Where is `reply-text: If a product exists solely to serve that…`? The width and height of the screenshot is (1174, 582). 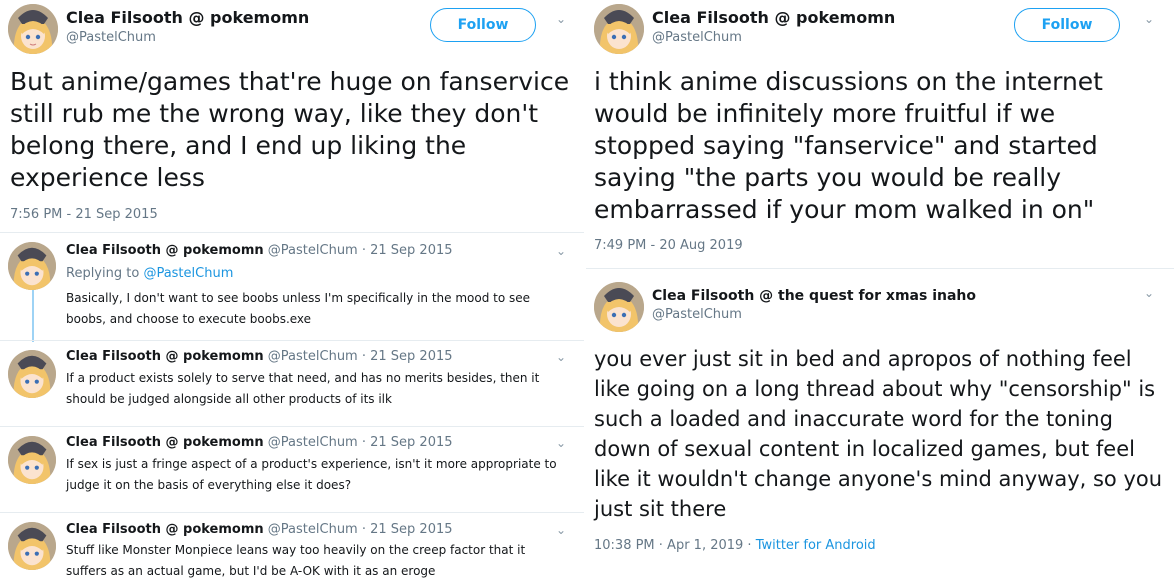
reply-text: If a product exists solely to serve that… is located at coordinates (303, 388).